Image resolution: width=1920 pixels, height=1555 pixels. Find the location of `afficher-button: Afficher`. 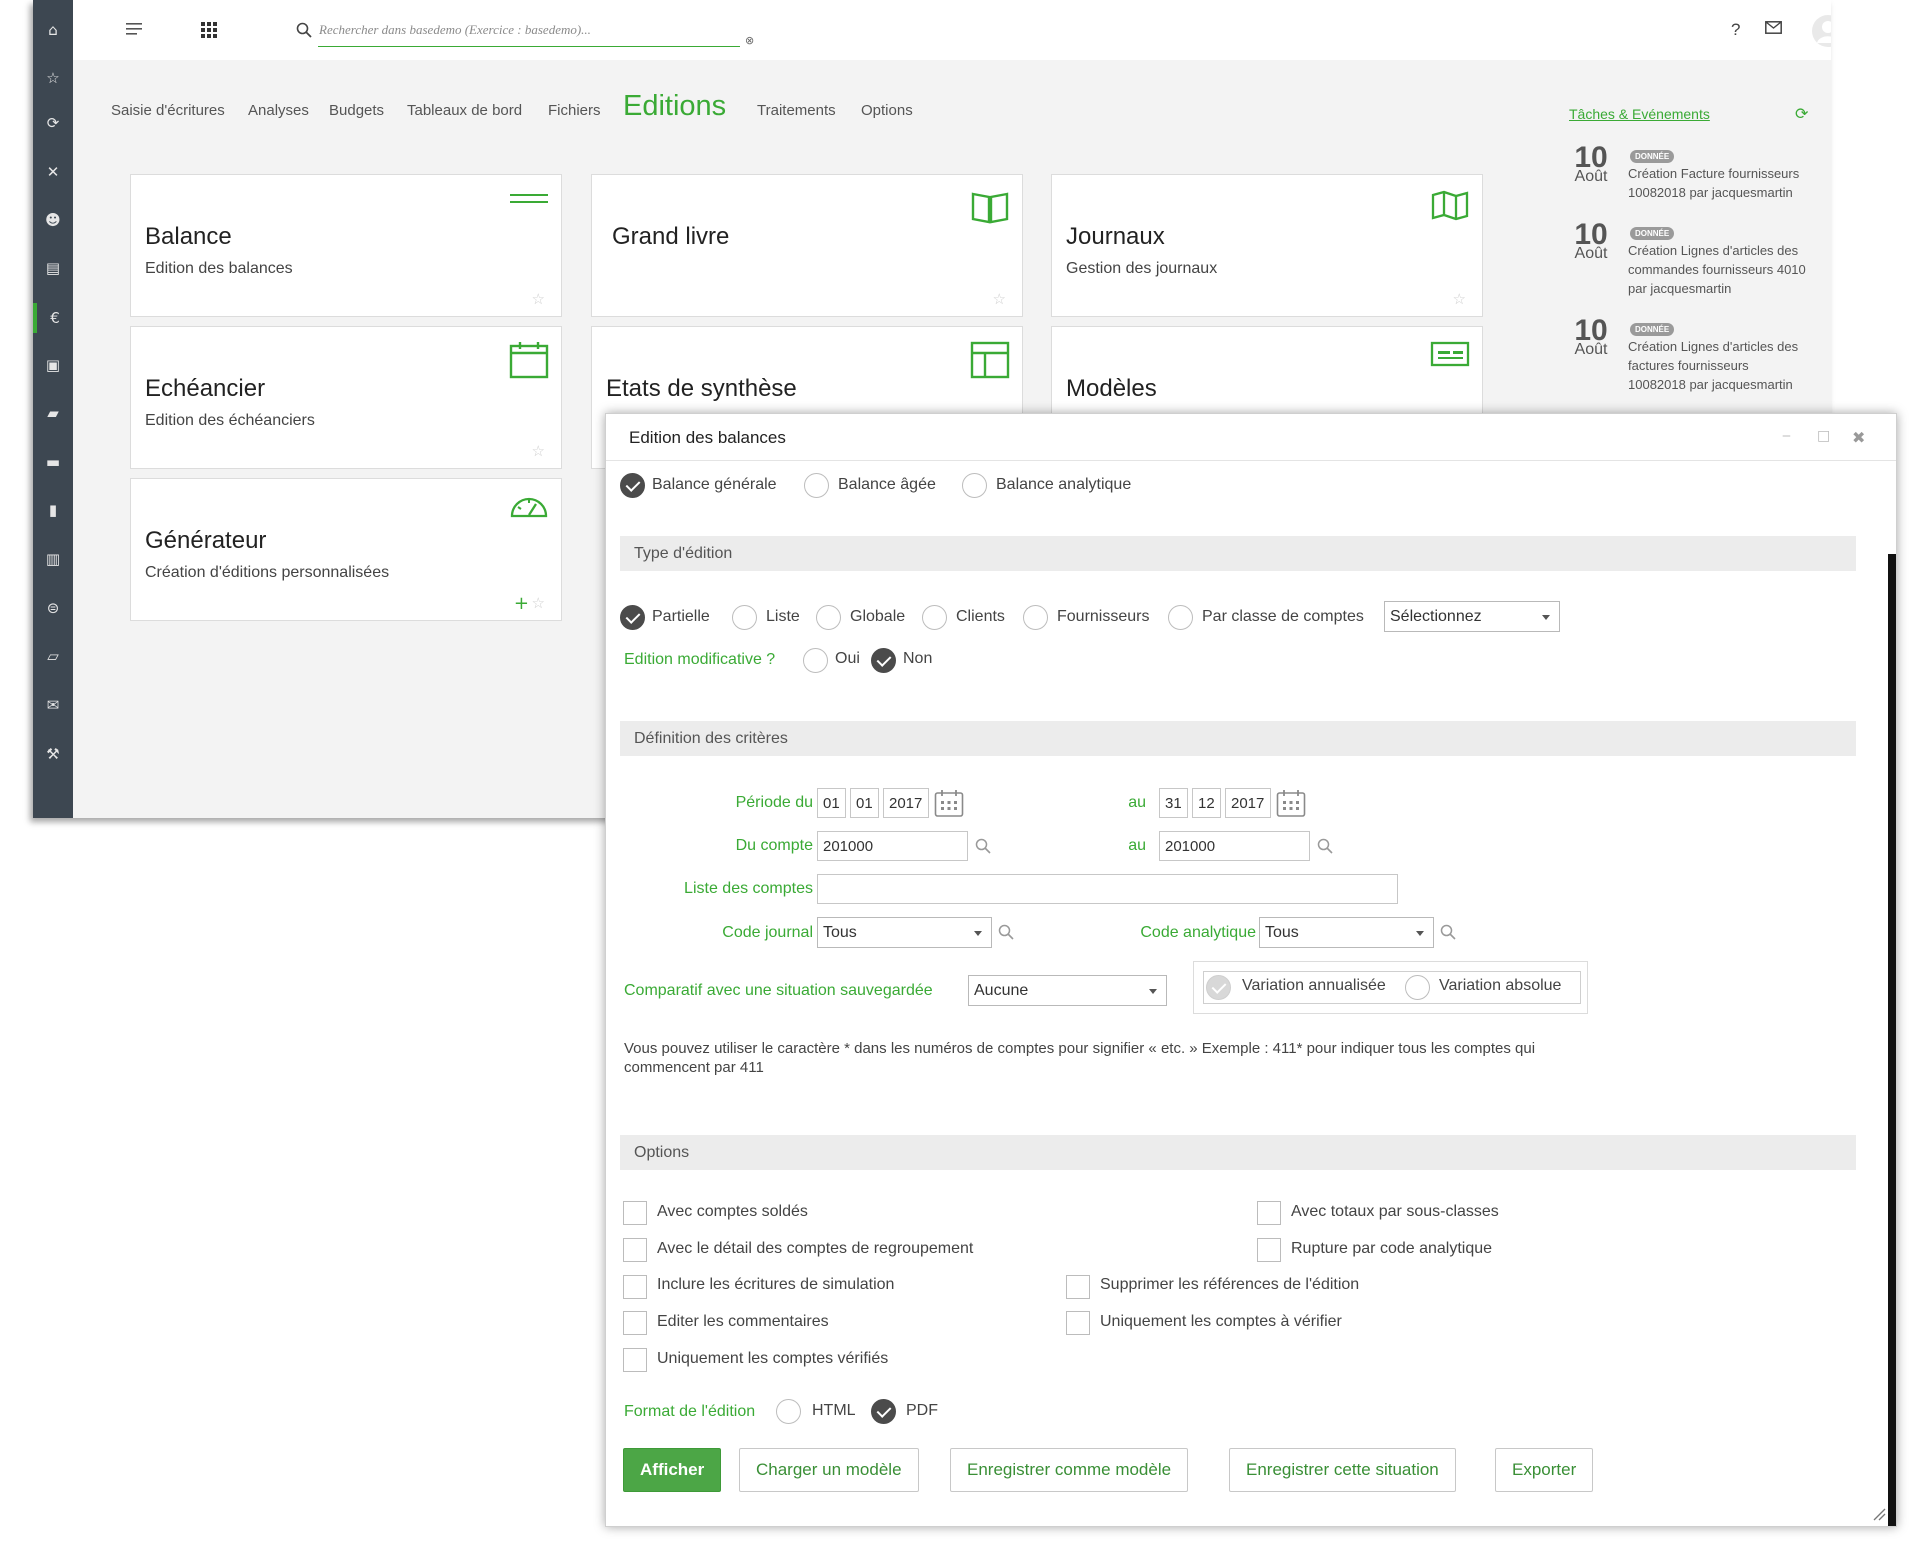

afficher-button: Afficher is located at coordinates (672, 1470).